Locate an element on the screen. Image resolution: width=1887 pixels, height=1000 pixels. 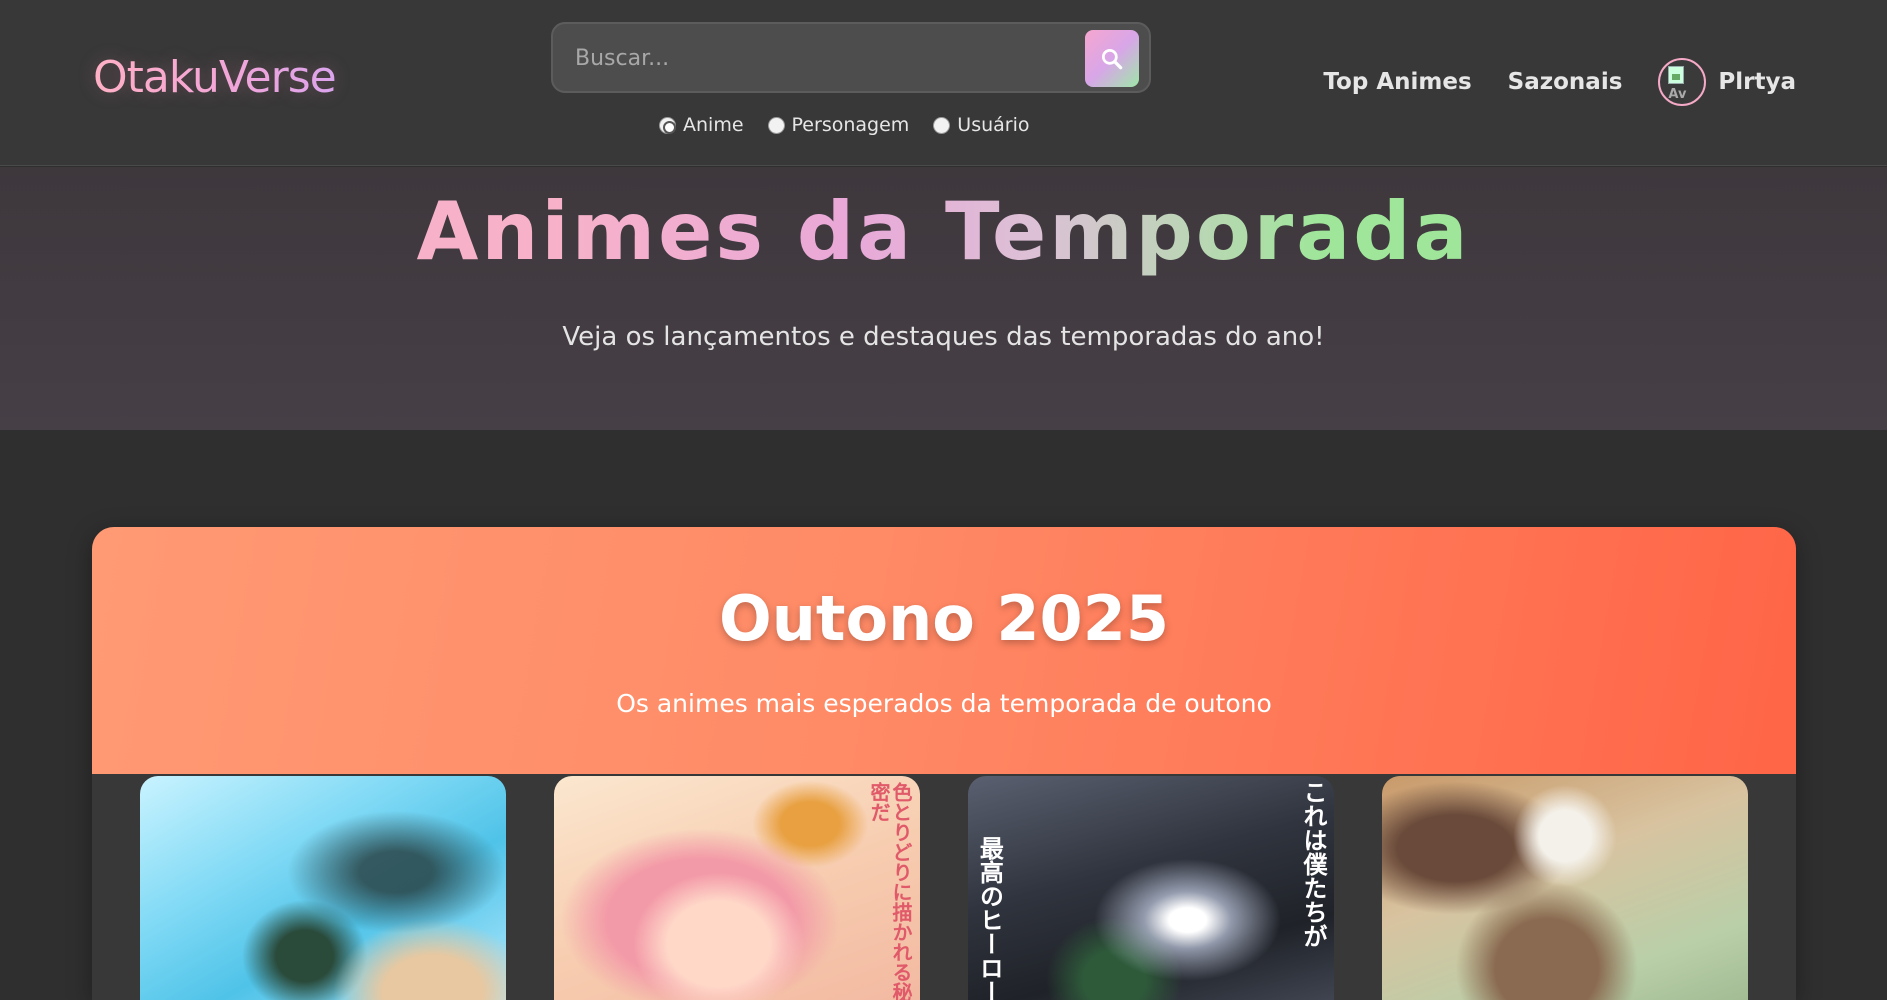
avatar-alt-text: Av is located at coordinates (1677, 94).